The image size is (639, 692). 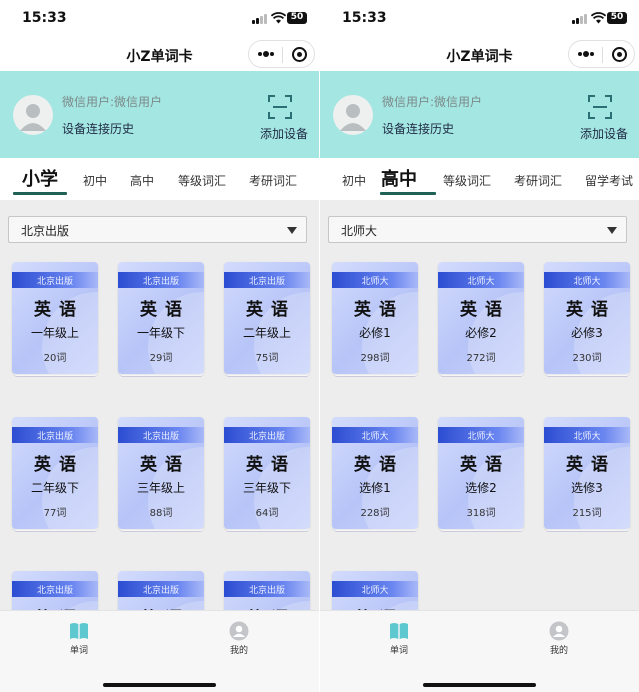 What do you see at coordinates (609, 180) in the screenshot?
I see `tab-category: 留学考试` at bounding box center [609, 180].